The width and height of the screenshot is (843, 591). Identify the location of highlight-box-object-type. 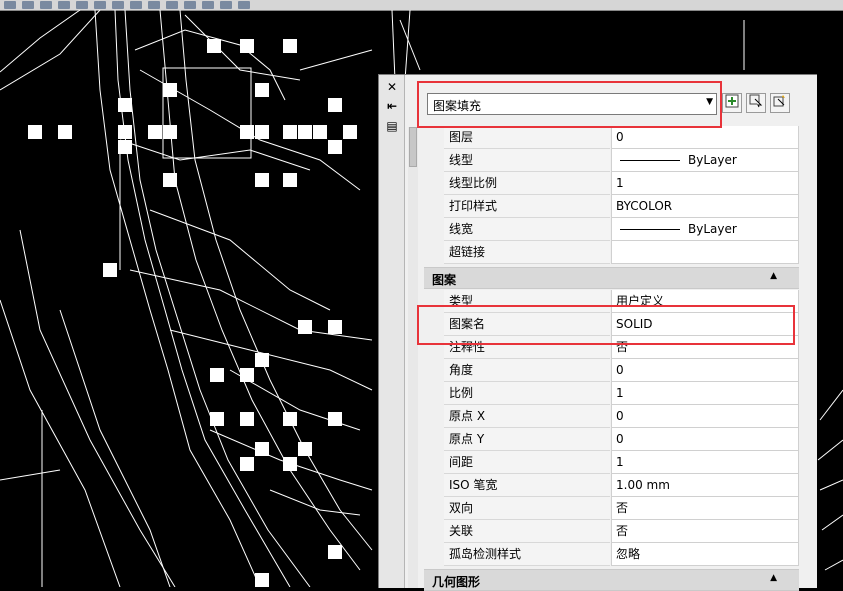
(569, 104).